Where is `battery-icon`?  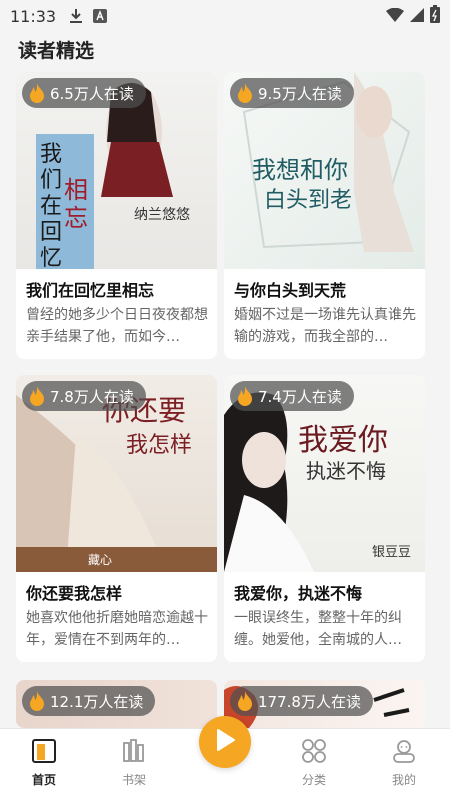
battery-icon is located at coordinates (435, 16).